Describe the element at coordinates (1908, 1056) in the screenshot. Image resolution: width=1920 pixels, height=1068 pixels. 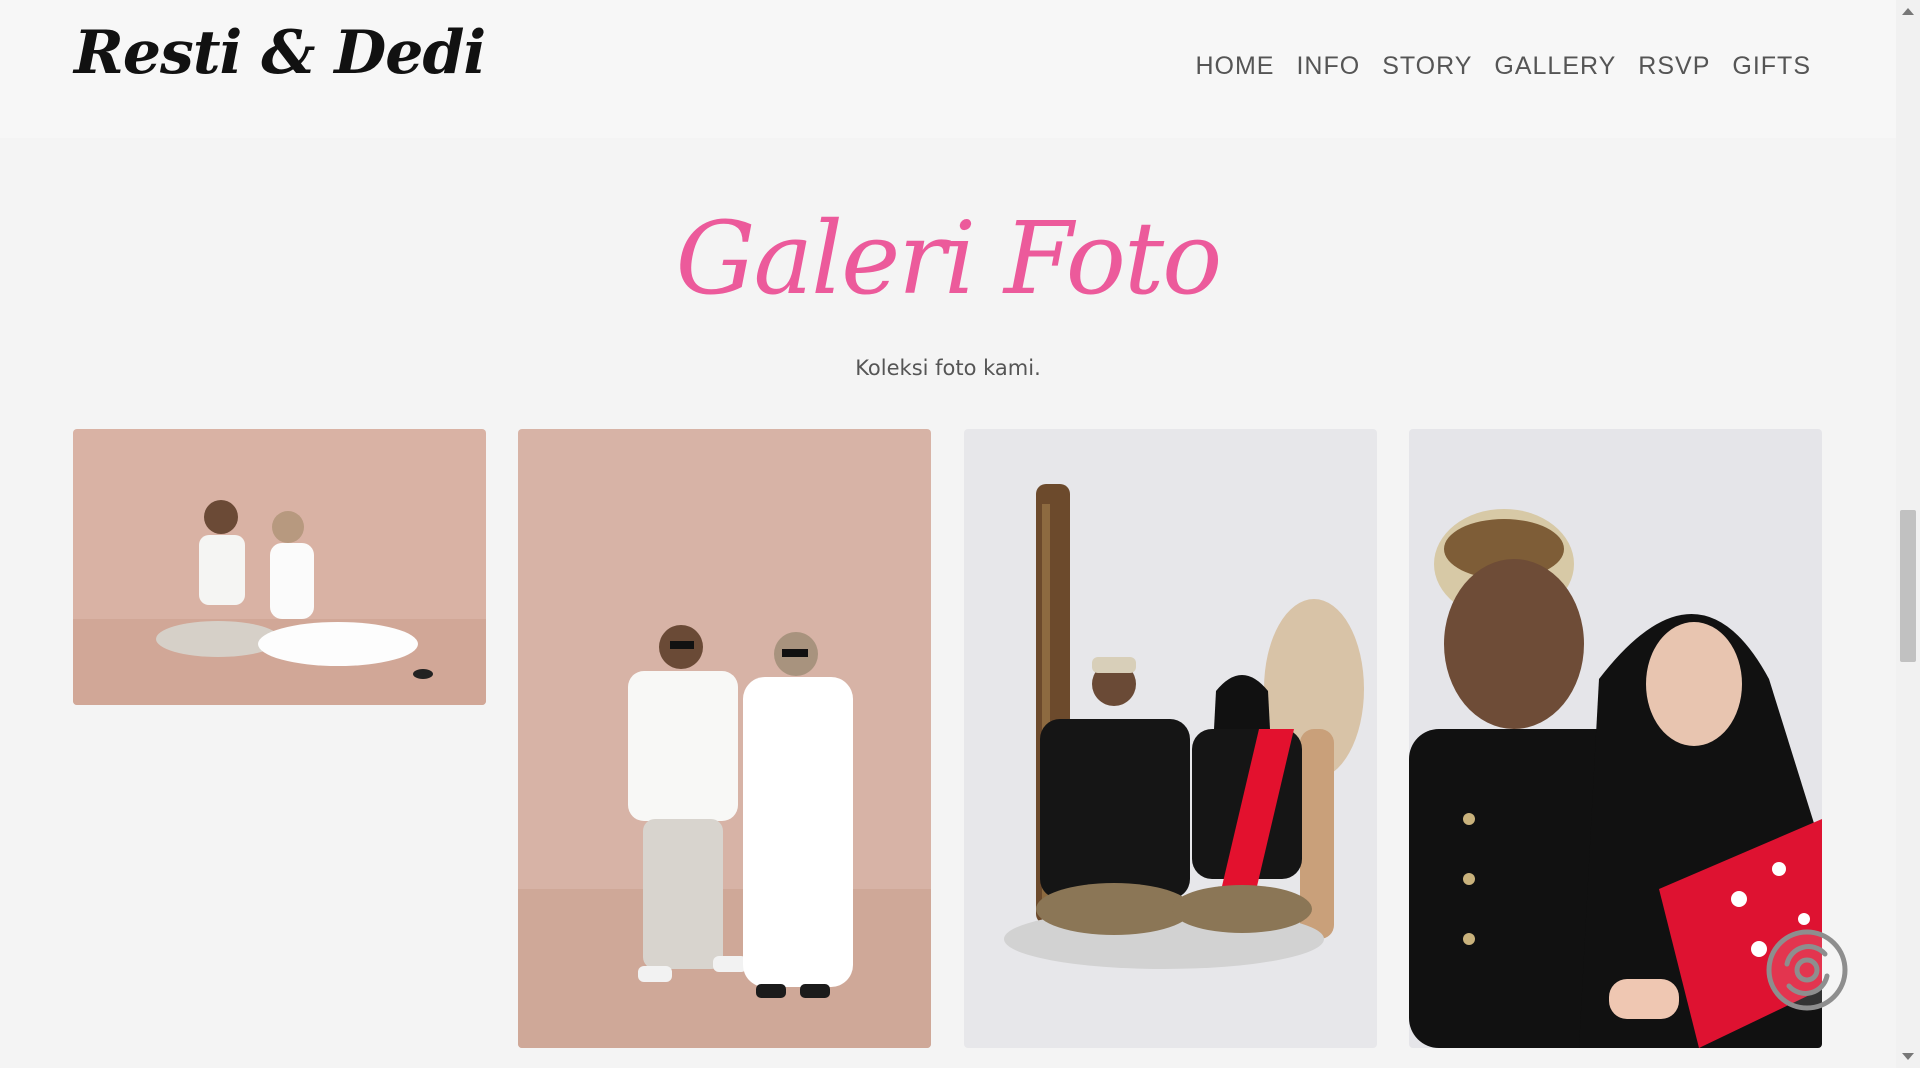
I see `scroll-down-arrow-icon` at that location.